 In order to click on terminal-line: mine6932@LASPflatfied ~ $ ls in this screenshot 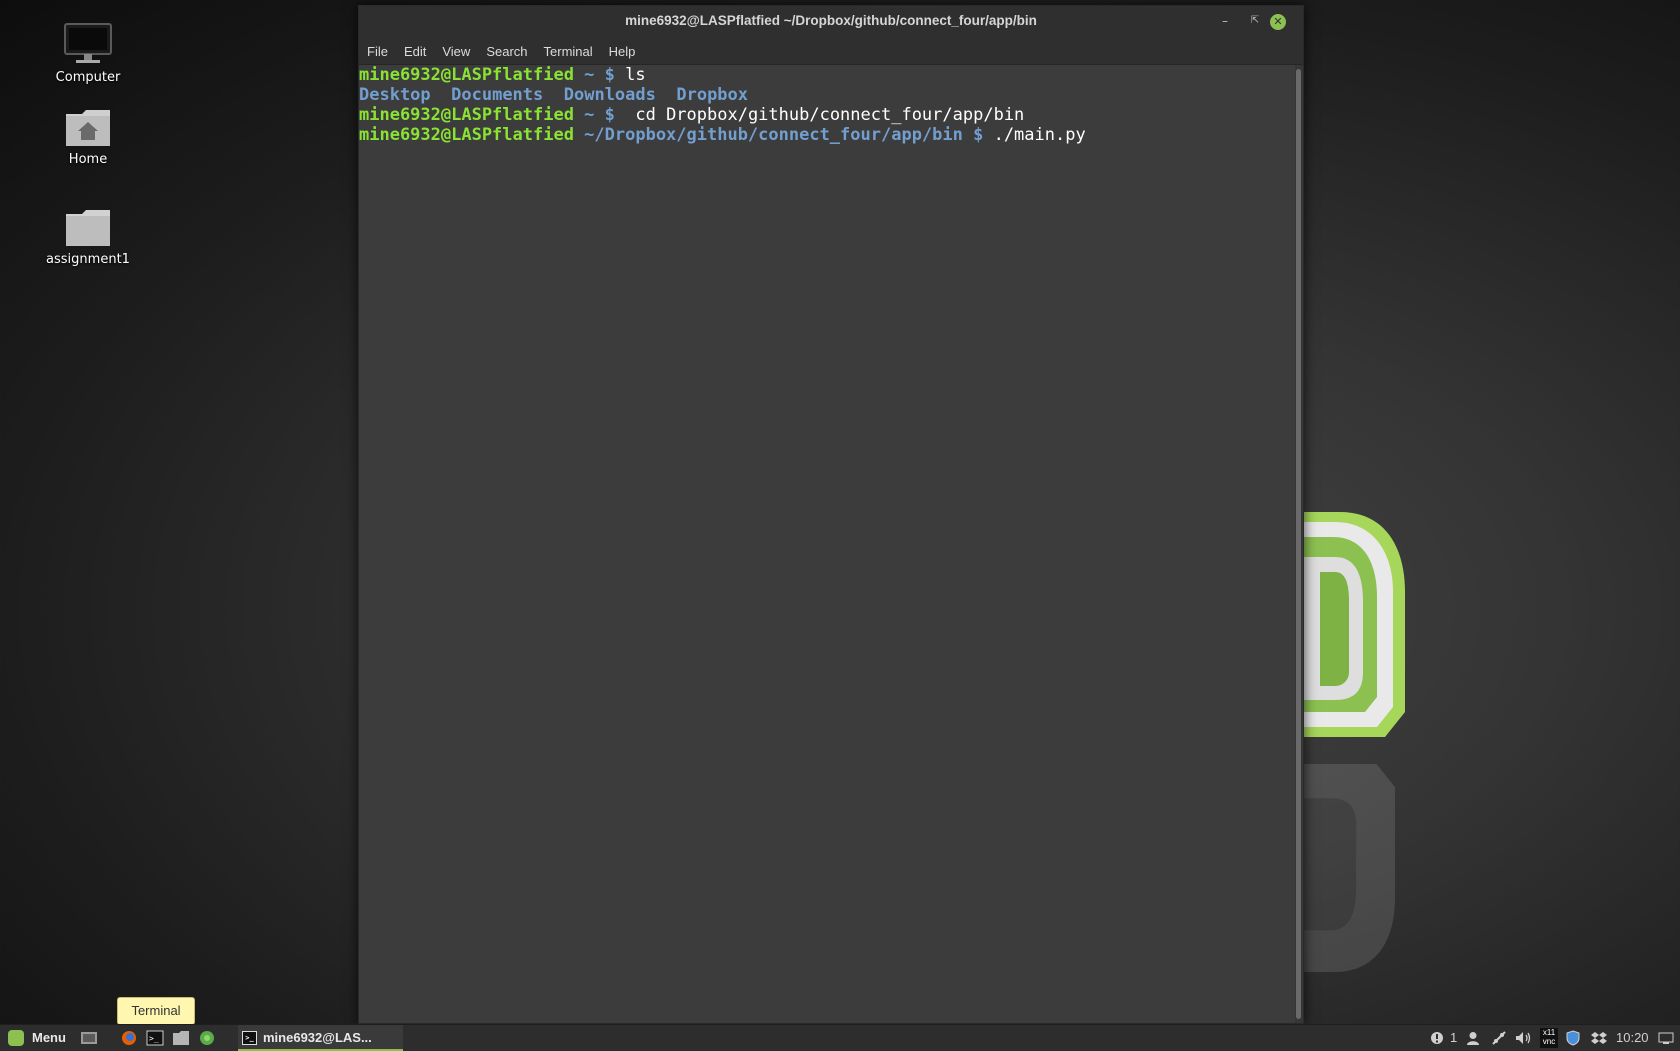, I will do `click(827, 75)`.